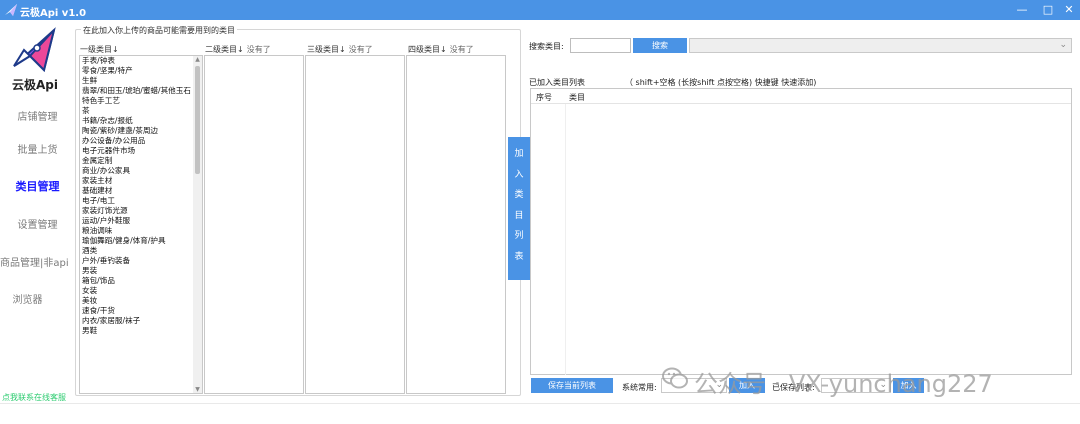 The height and width of the screenshot is (424, 1080). Describe the element at coordinates (136, 101) in the screenshot. I see `list-item: 特色手工艺` at that location.